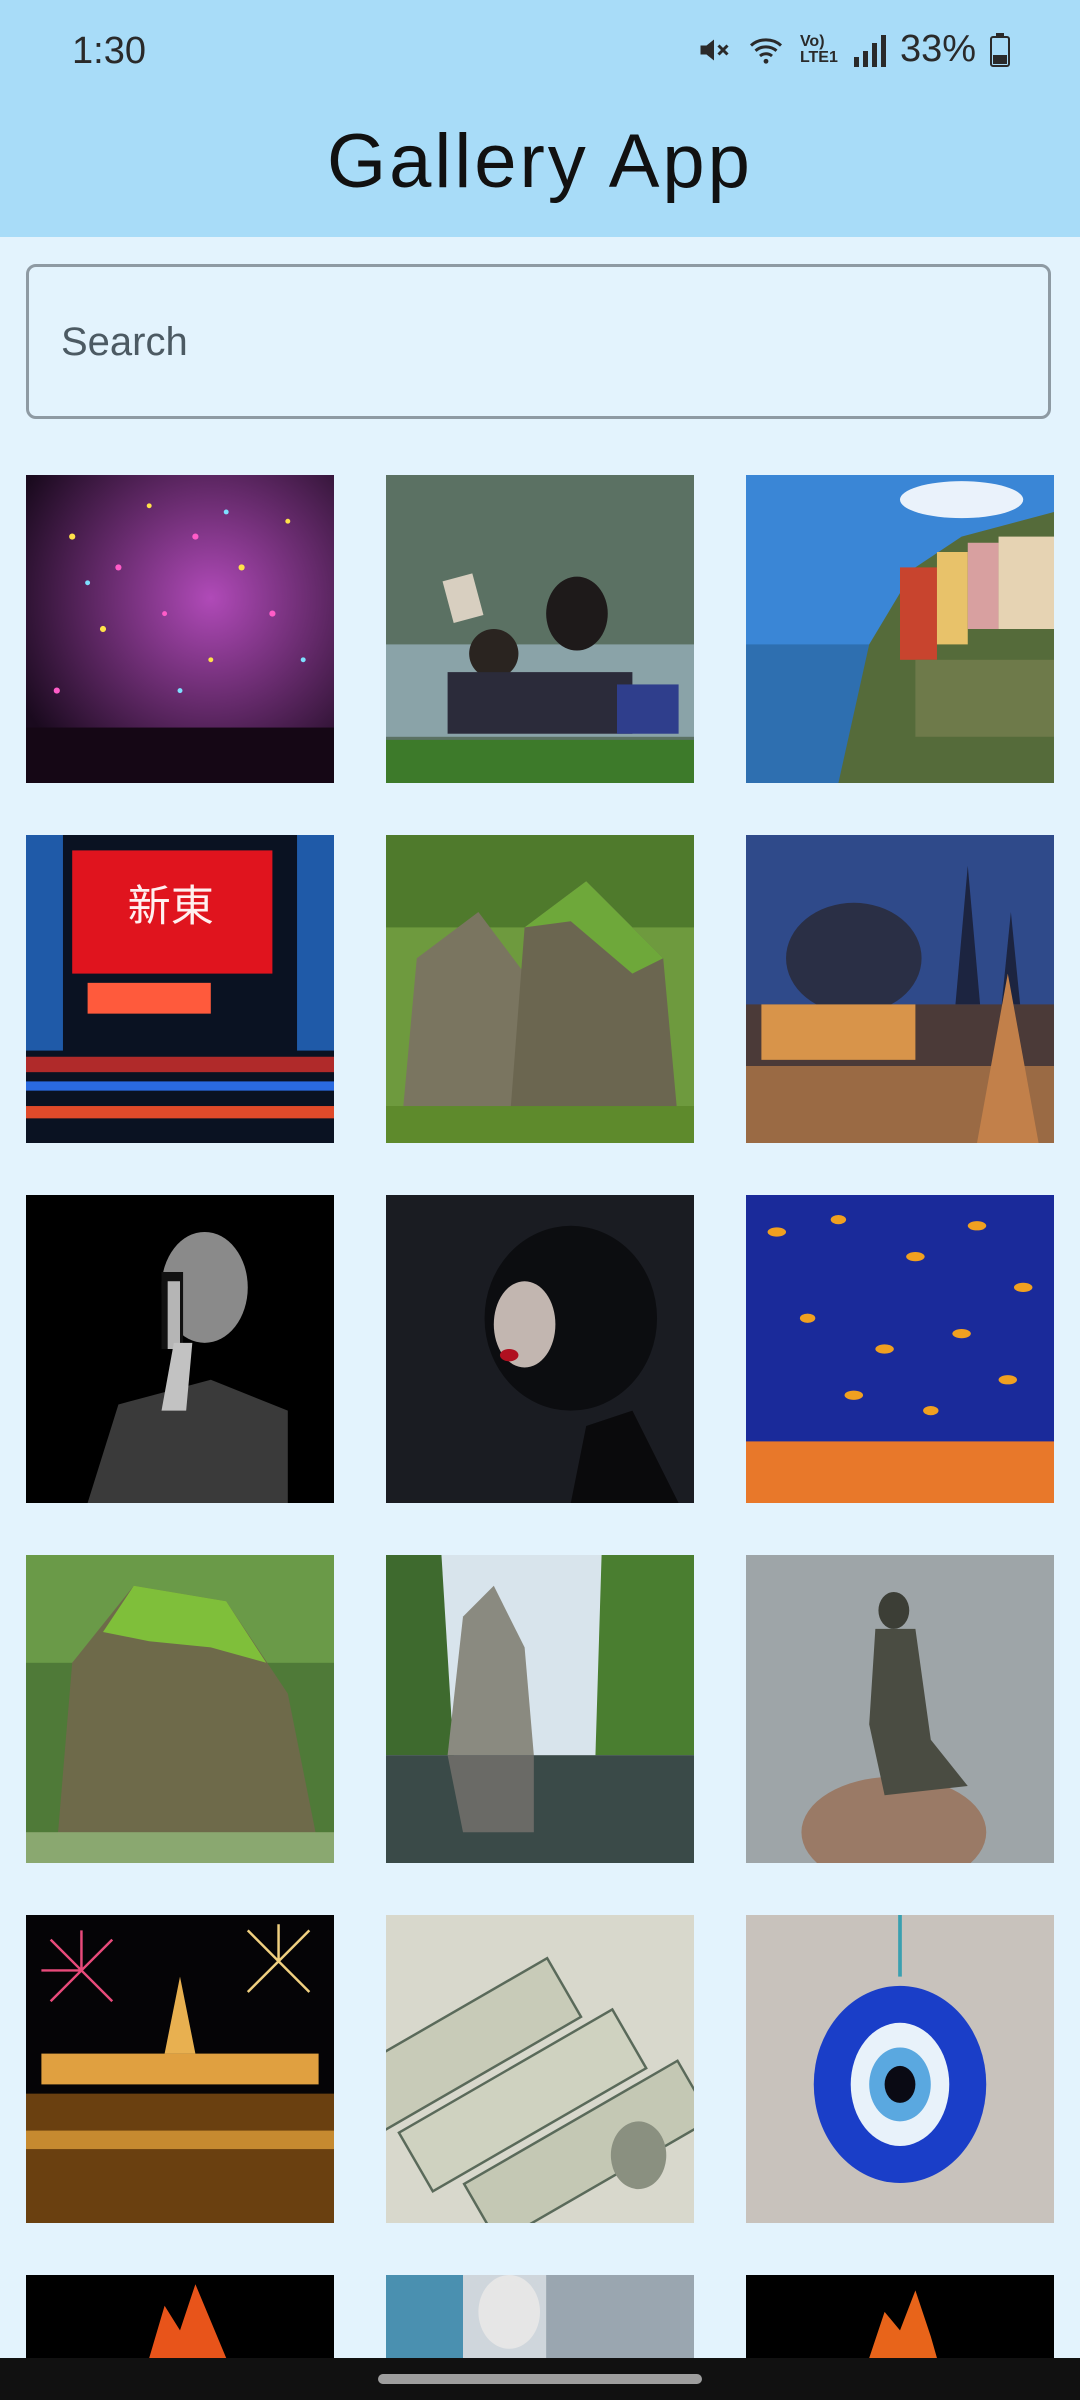  What do you see at coordinates (766, 50) in the screenshot?
I see `wifi-icon` at bounding box center [766, 50].